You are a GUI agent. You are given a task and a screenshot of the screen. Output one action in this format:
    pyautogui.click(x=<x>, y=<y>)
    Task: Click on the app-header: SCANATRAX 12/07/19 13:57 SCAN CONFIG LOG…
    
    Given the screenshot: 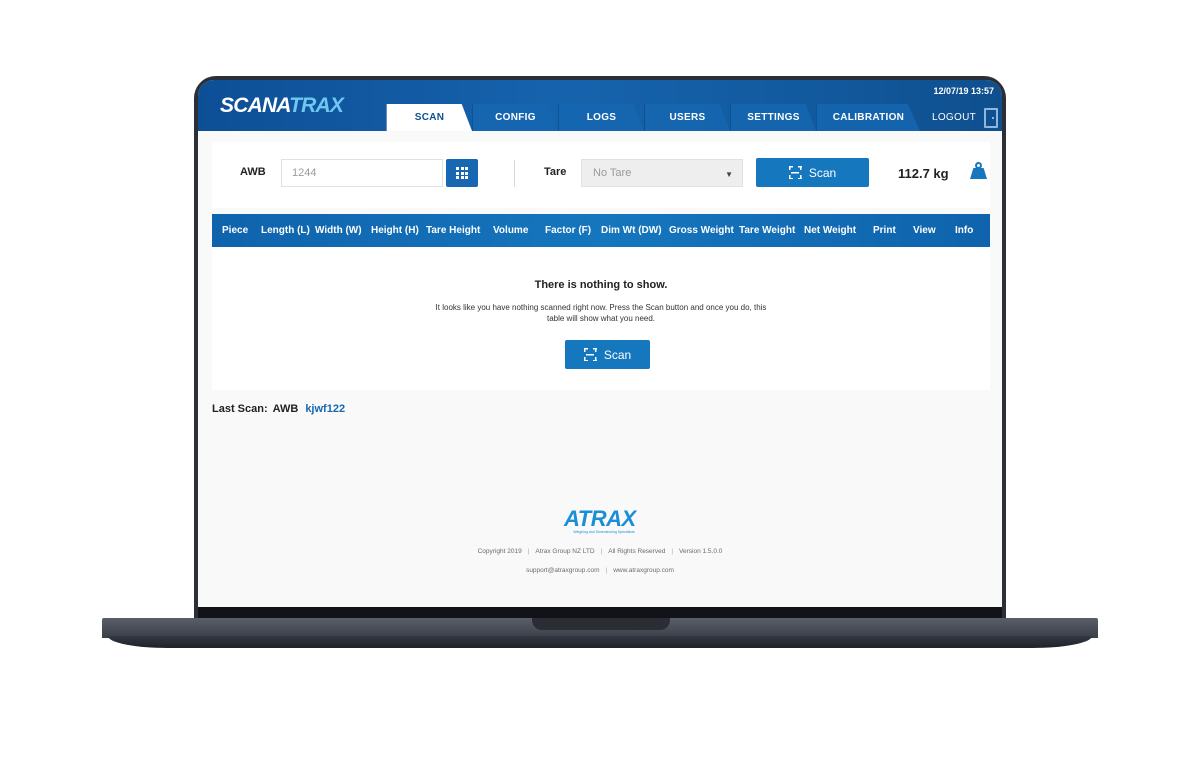 What is the action you would take?
    pyautogui.click(x=600, y=105)
    